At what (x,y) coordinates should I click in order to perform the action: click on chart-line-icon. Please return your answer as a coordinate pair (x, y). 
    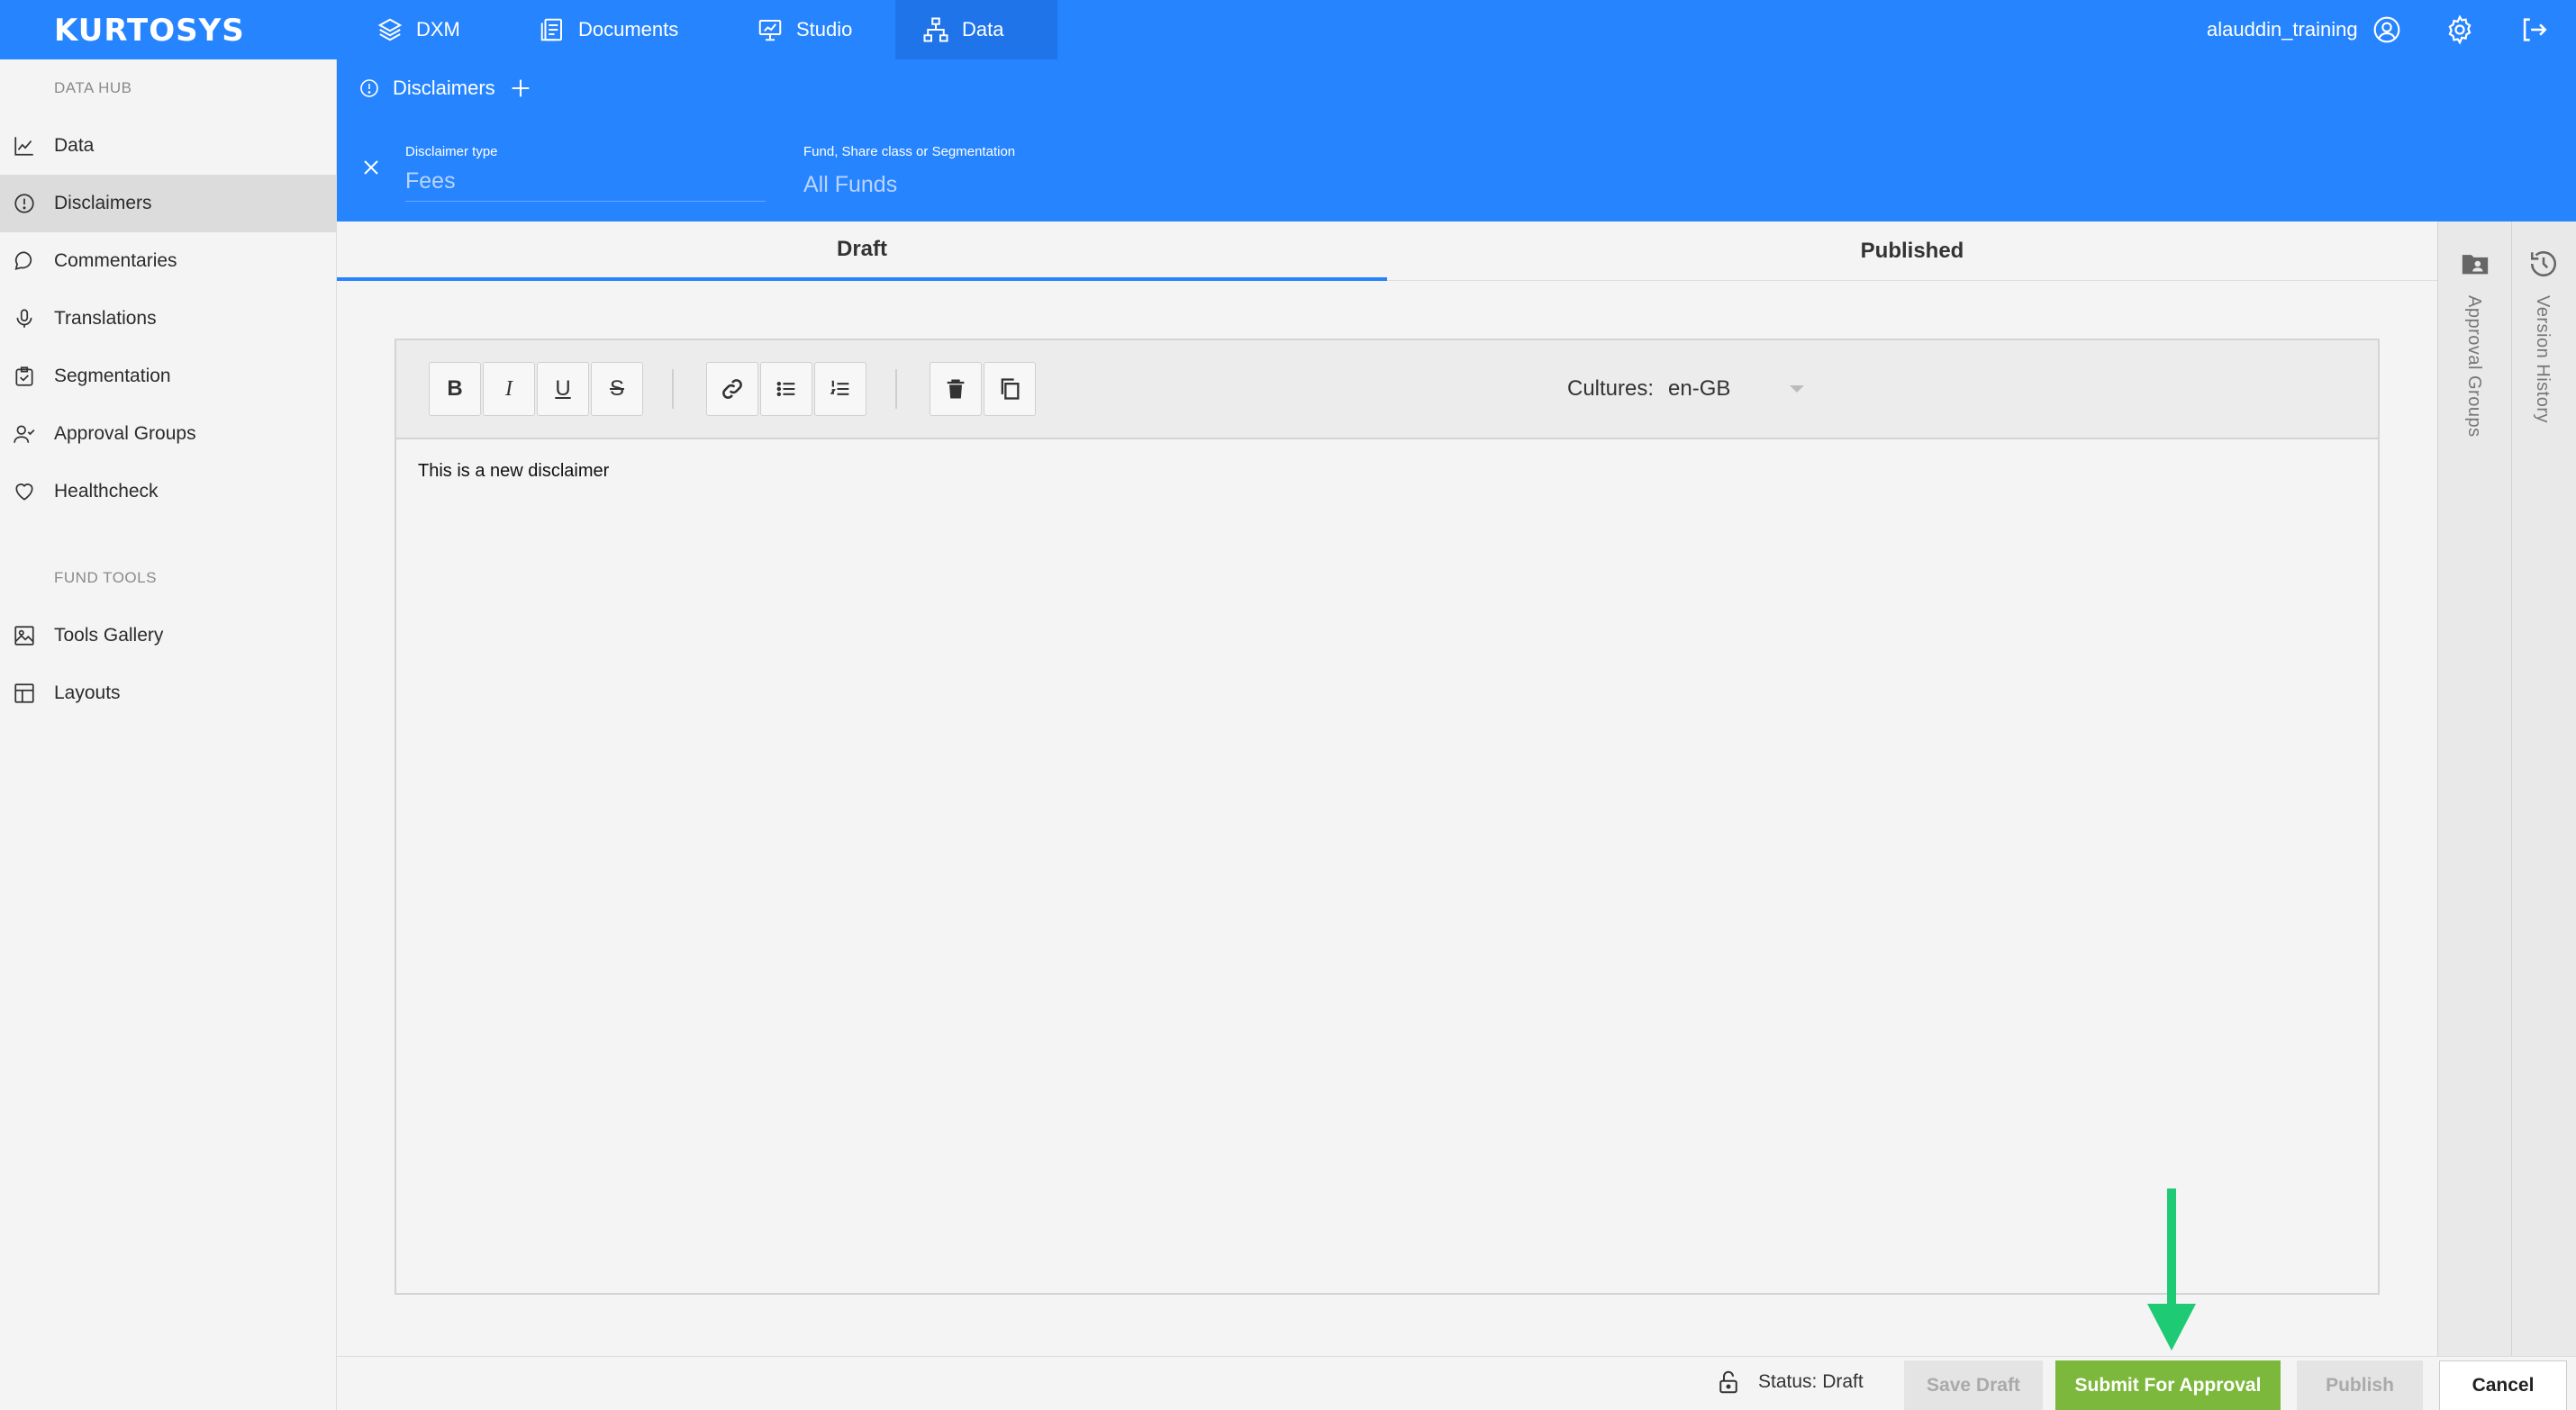
    Looking at the image, I should click on (23, 146).